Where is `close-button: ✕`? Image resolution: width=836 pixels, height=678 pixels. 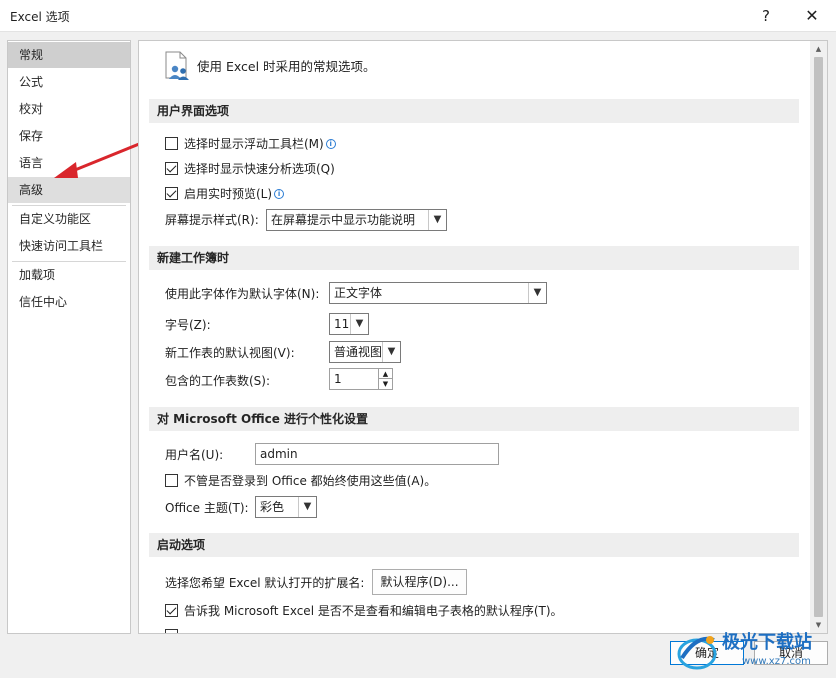
close-button: ✕ is located at coordinates (812, 16).